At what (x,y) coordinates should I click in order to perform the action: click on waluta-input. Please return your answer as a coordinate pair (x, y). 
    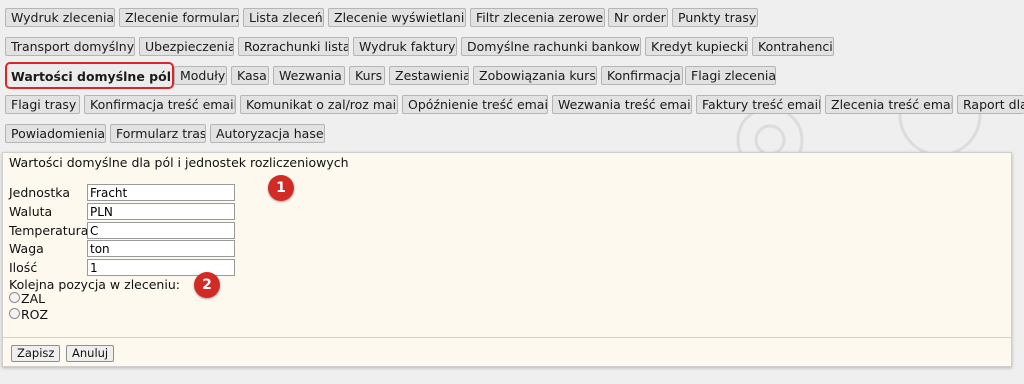
    Looking at the image, I should click on (161, 211).